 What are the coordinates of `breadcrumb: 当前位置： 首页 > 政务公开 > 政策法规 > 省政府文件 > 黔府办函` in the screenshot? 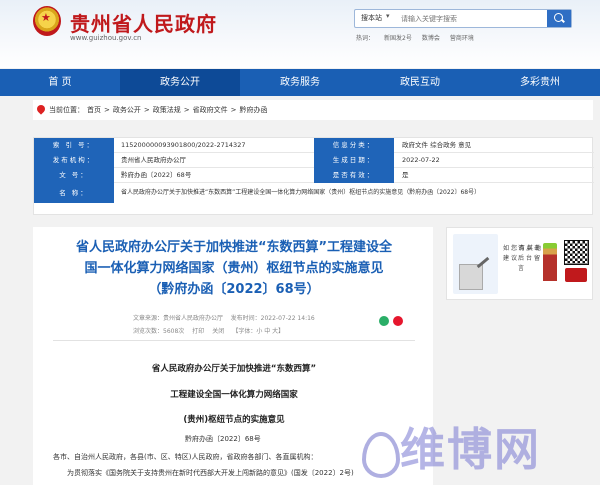 It's located at (313, 110).